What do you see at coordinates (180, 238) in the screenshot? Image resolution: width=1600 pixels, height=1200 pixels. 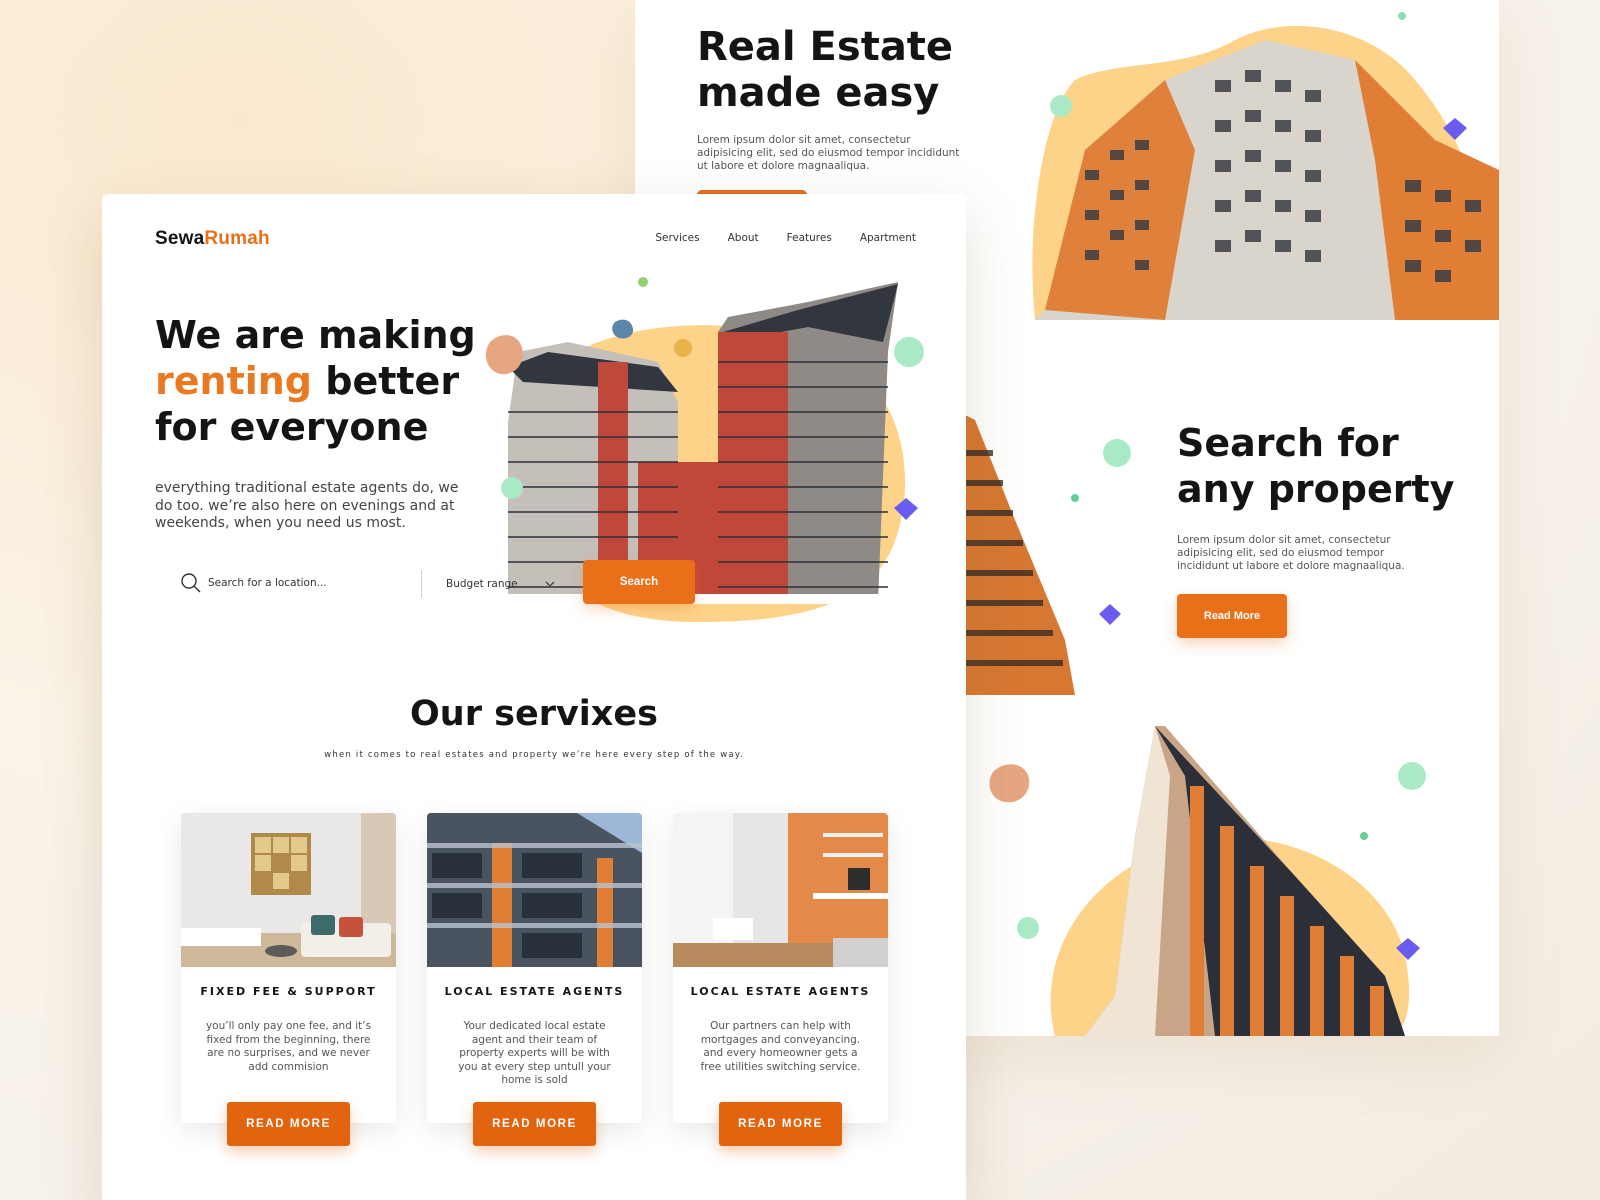 I see `brand-logo-part1: Sewa` at bounding box center [180, 238].